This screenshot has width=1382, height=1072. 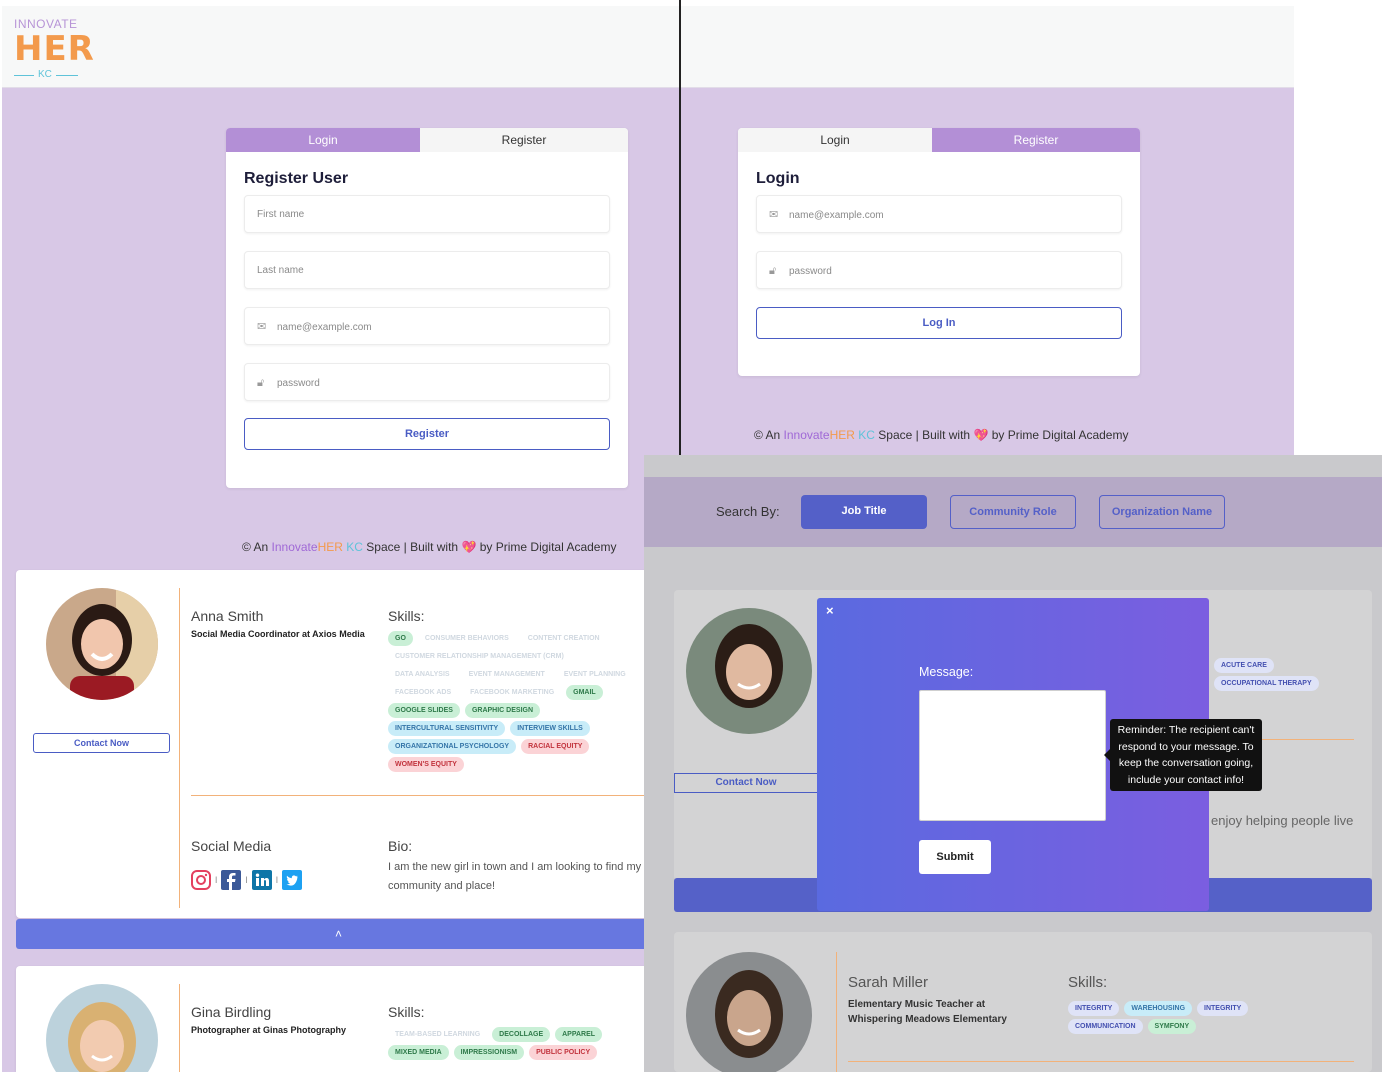 What do you see at coordinates (427, 326) in the screenshot?
I see `register-email-field: ✉ name@example.com` at bounding box center [427, 326].